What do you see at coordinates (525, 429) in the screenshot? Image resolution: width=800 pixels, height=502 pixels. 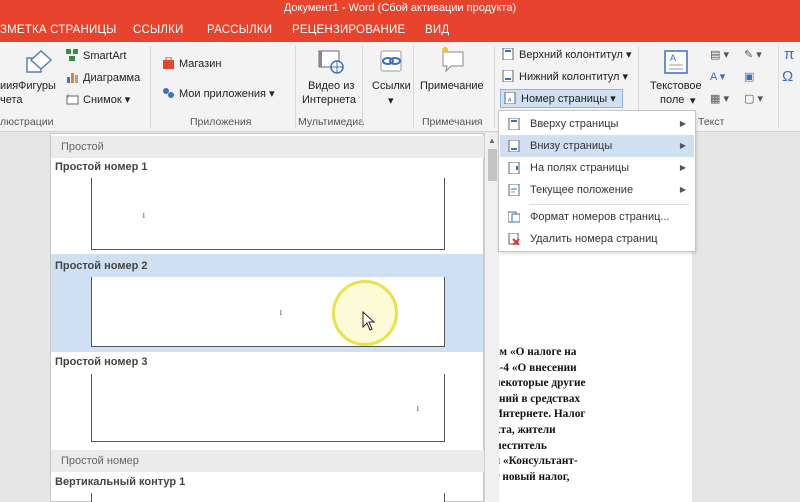 I see `document-line: кта, жители` at bounding box center [525, 429].